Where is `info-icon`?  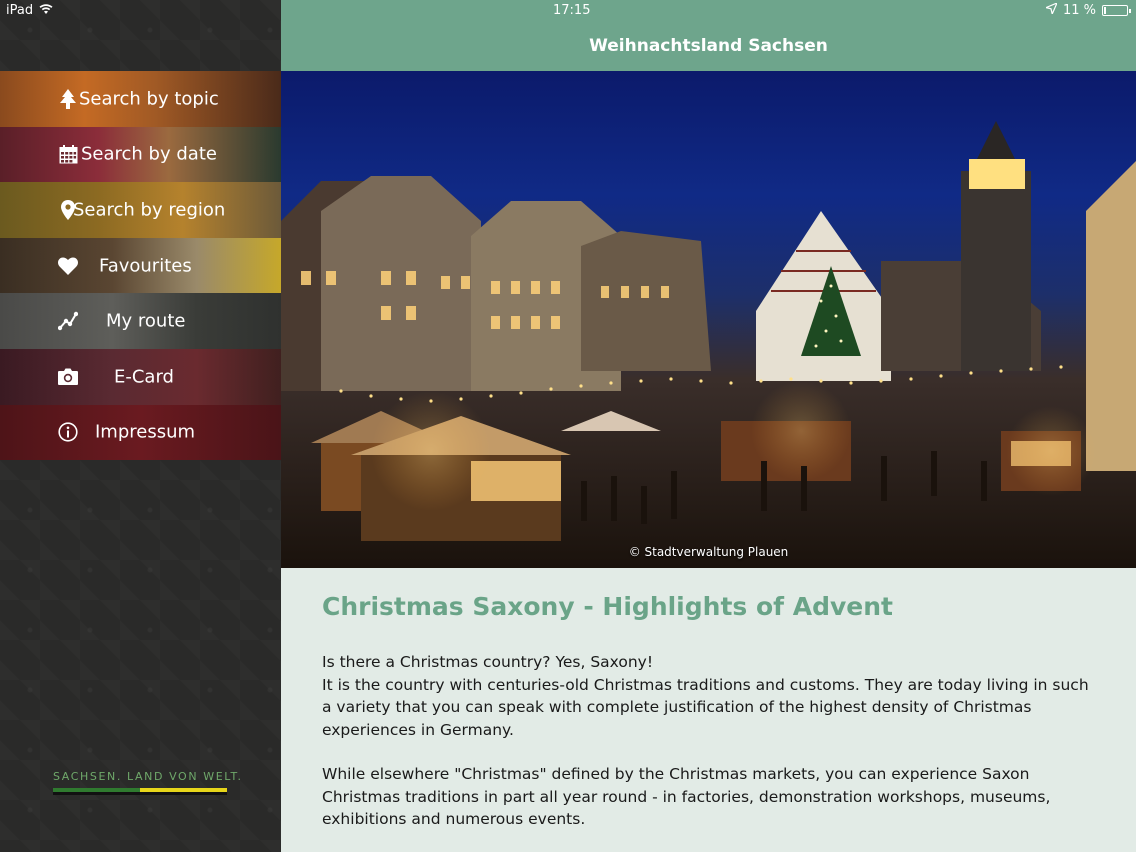 info-icon is located at coordinates (68, 432).